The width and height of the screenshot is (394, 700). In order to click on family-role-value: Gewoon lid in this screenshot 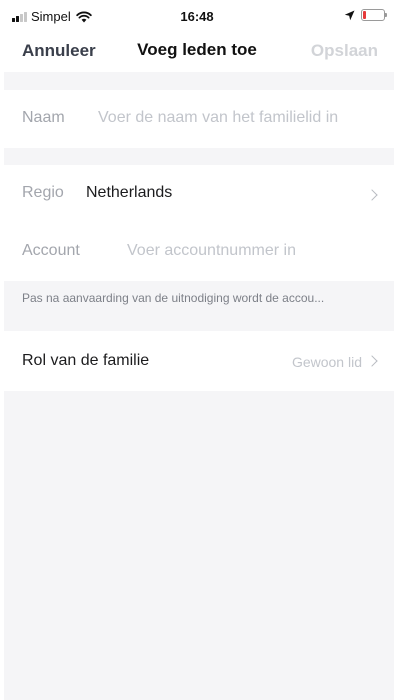, I will do `click(326, 362)`.